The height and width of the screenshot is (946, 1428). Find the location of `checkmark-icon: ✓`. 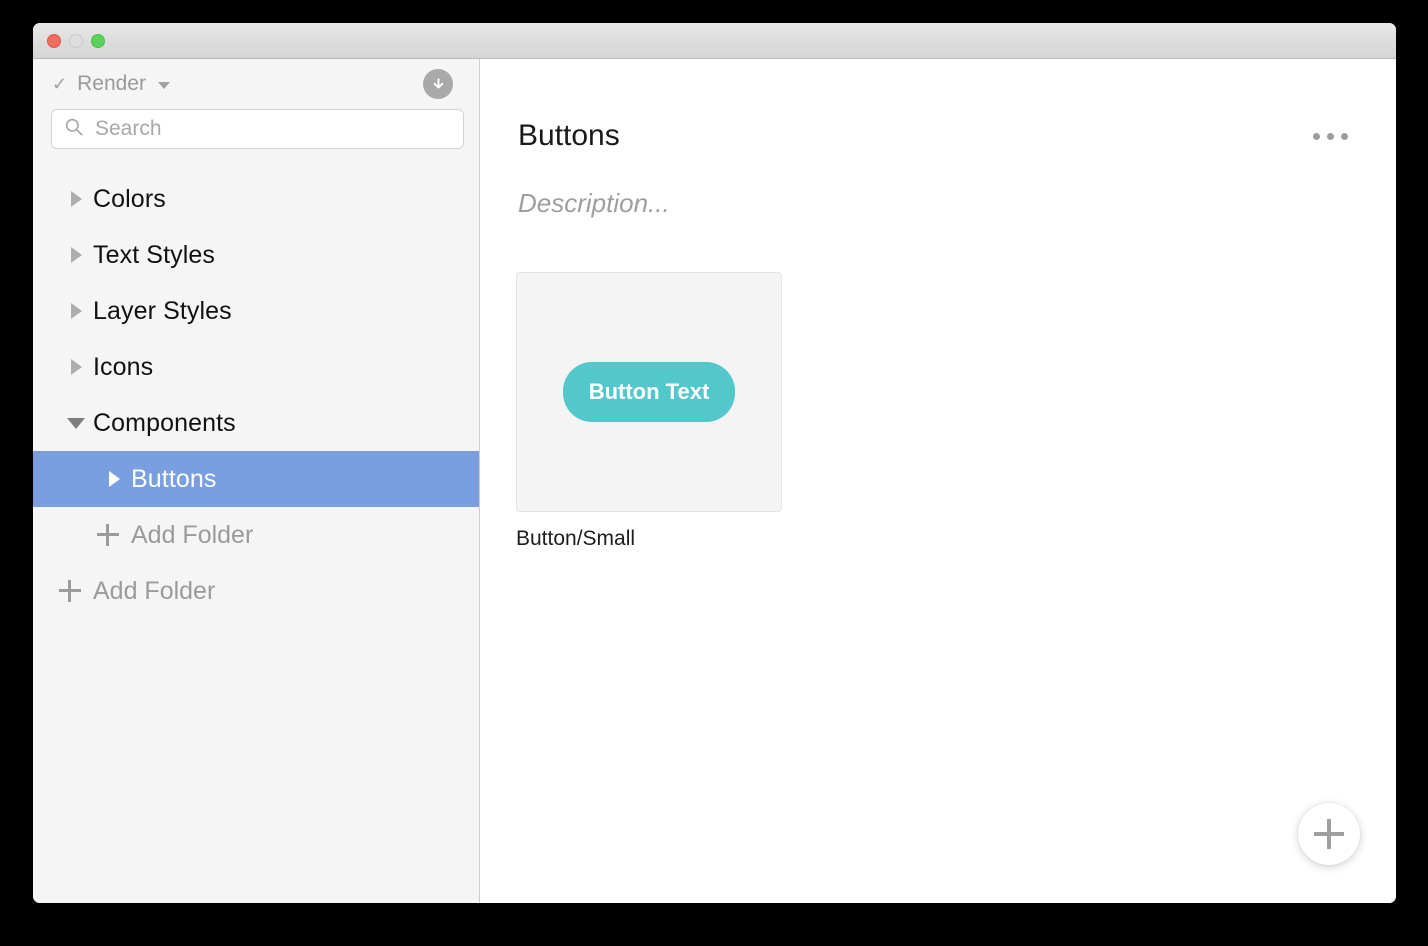

checkmark-icon: ✓ is located at coordinates (60, 83).